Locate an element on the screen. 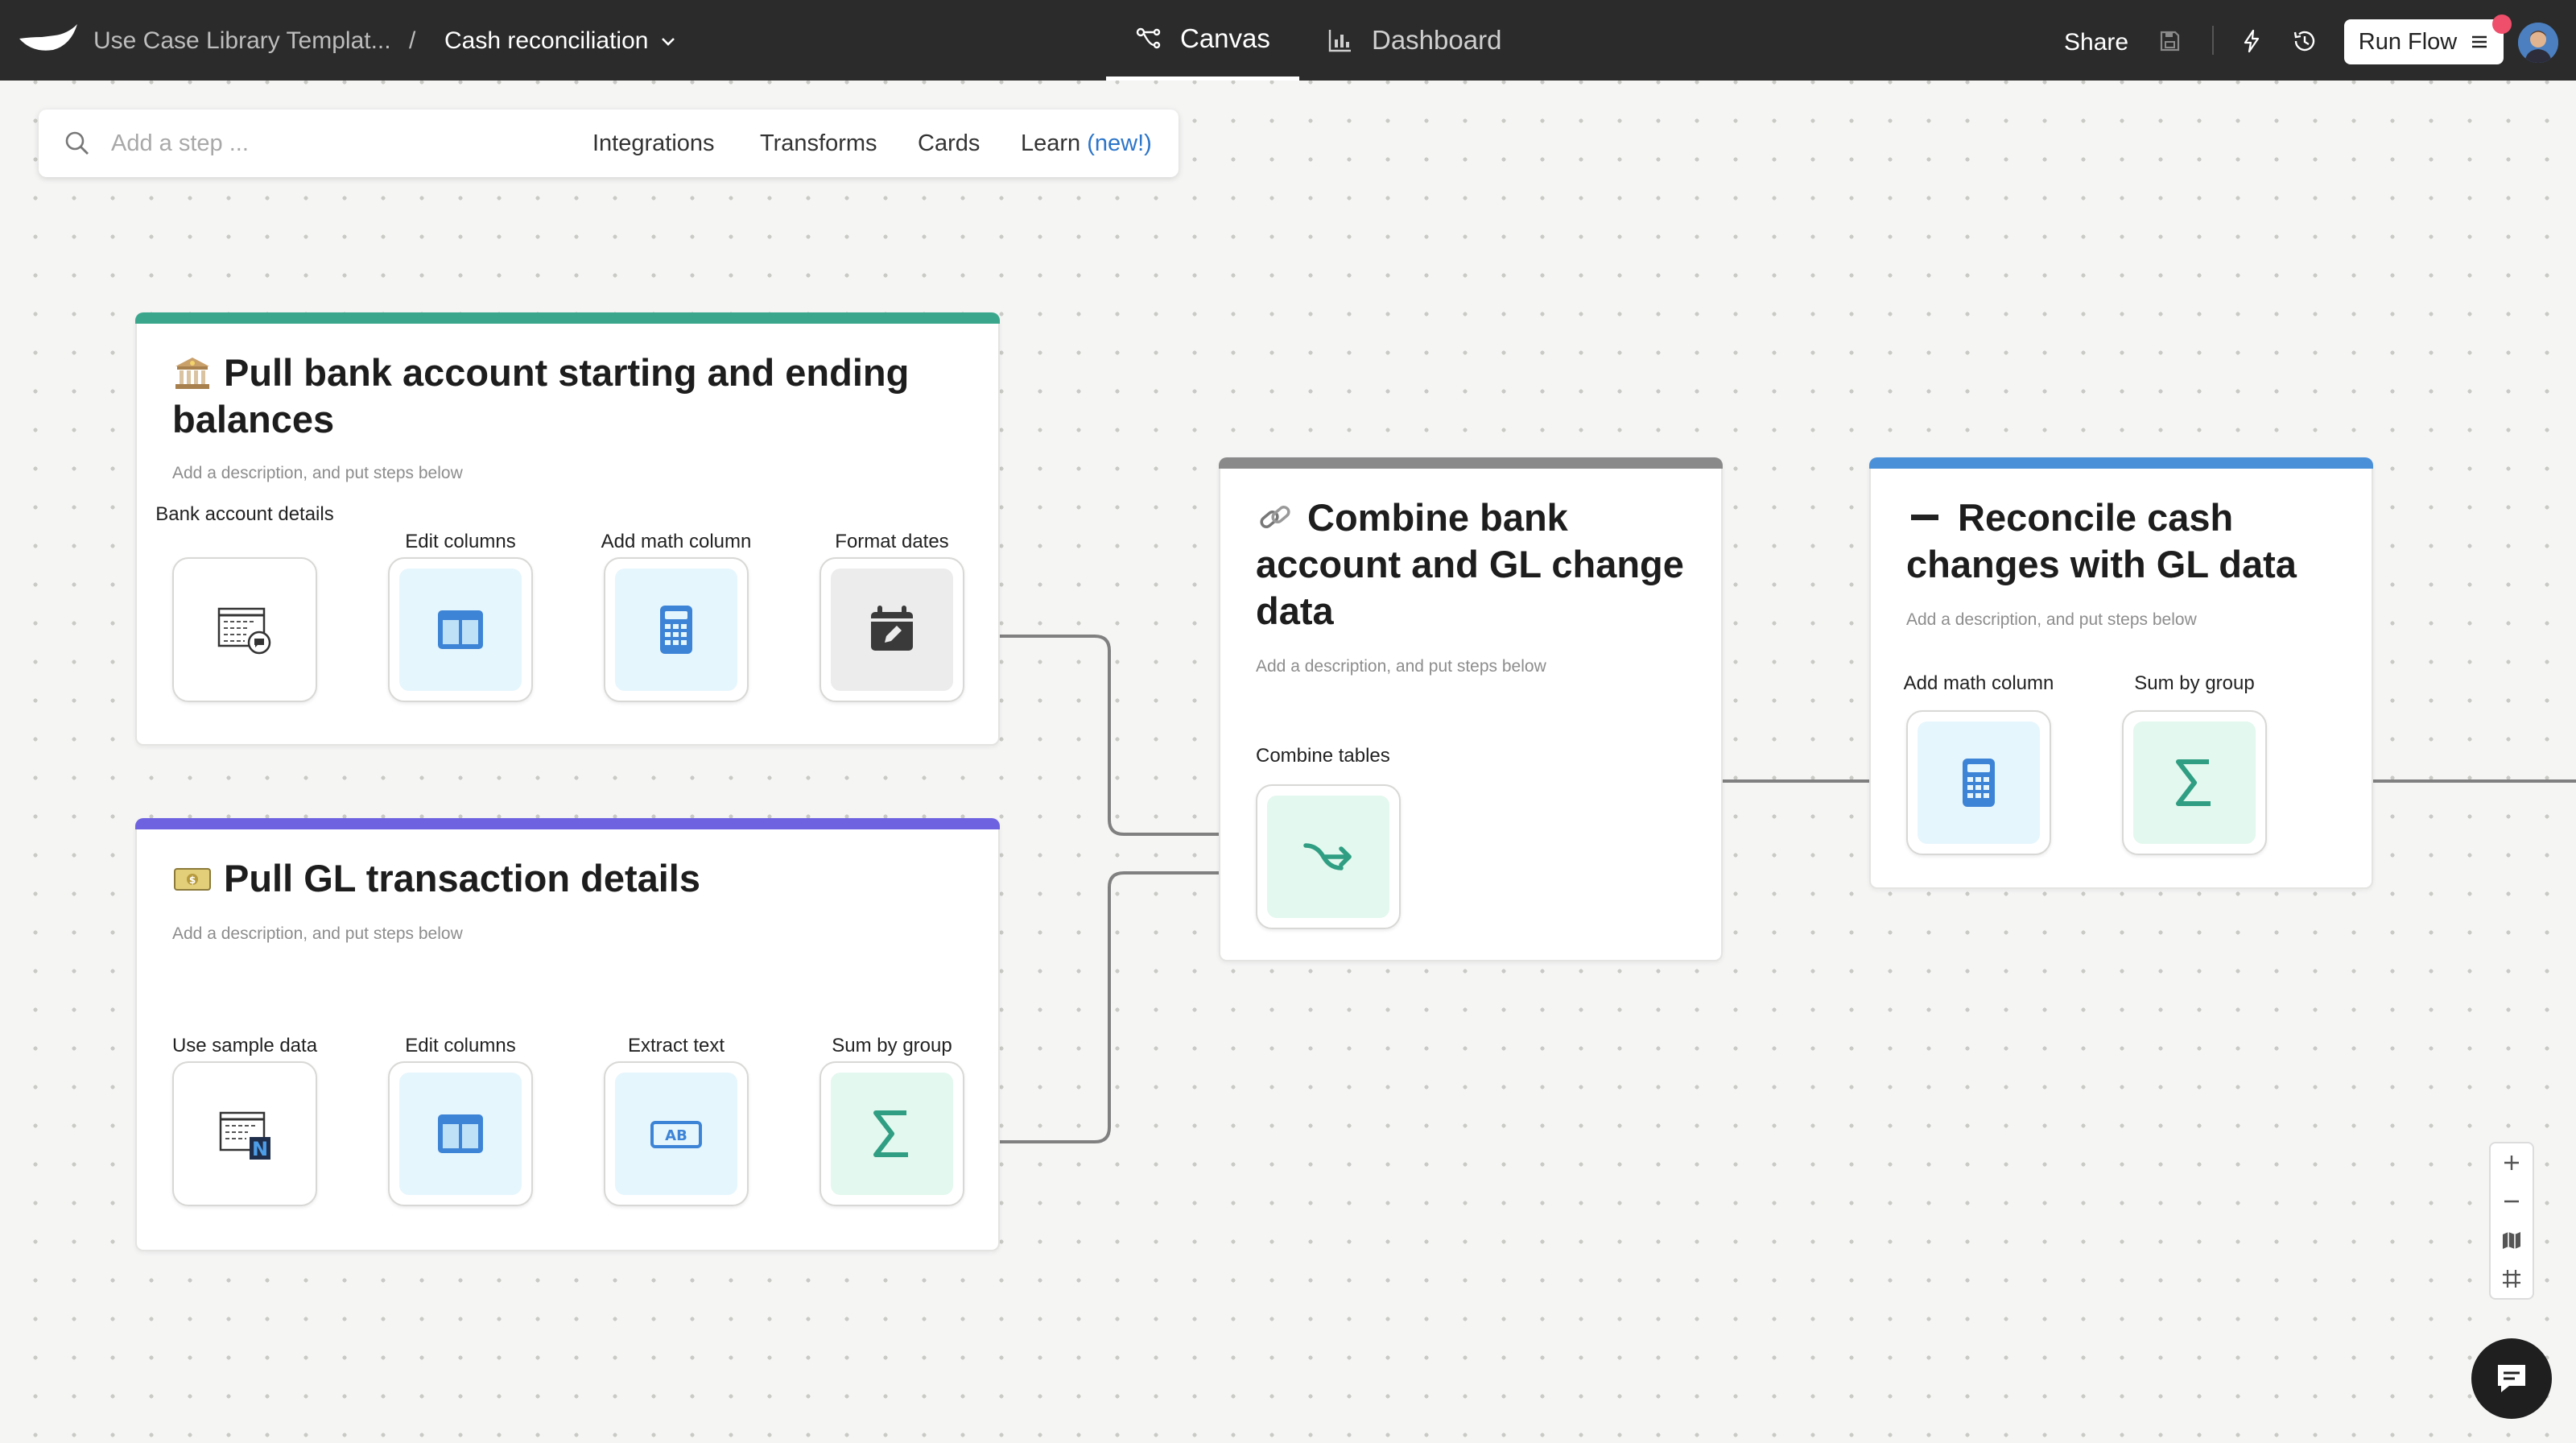 This screenshot has height=1443, width=2576. chevron-down-icon is located at coordinates (668, 42).